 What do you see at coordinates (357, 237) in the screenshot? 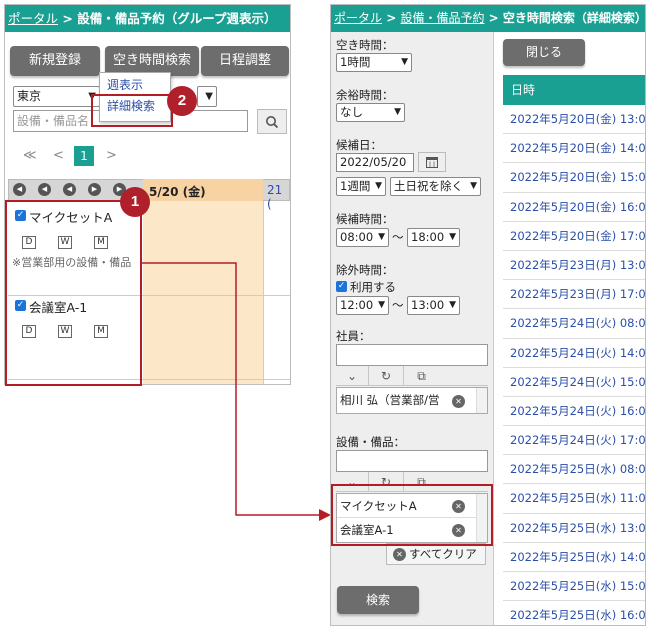
I see `time-from-value: 08:00` at bounding box center [357, 237].